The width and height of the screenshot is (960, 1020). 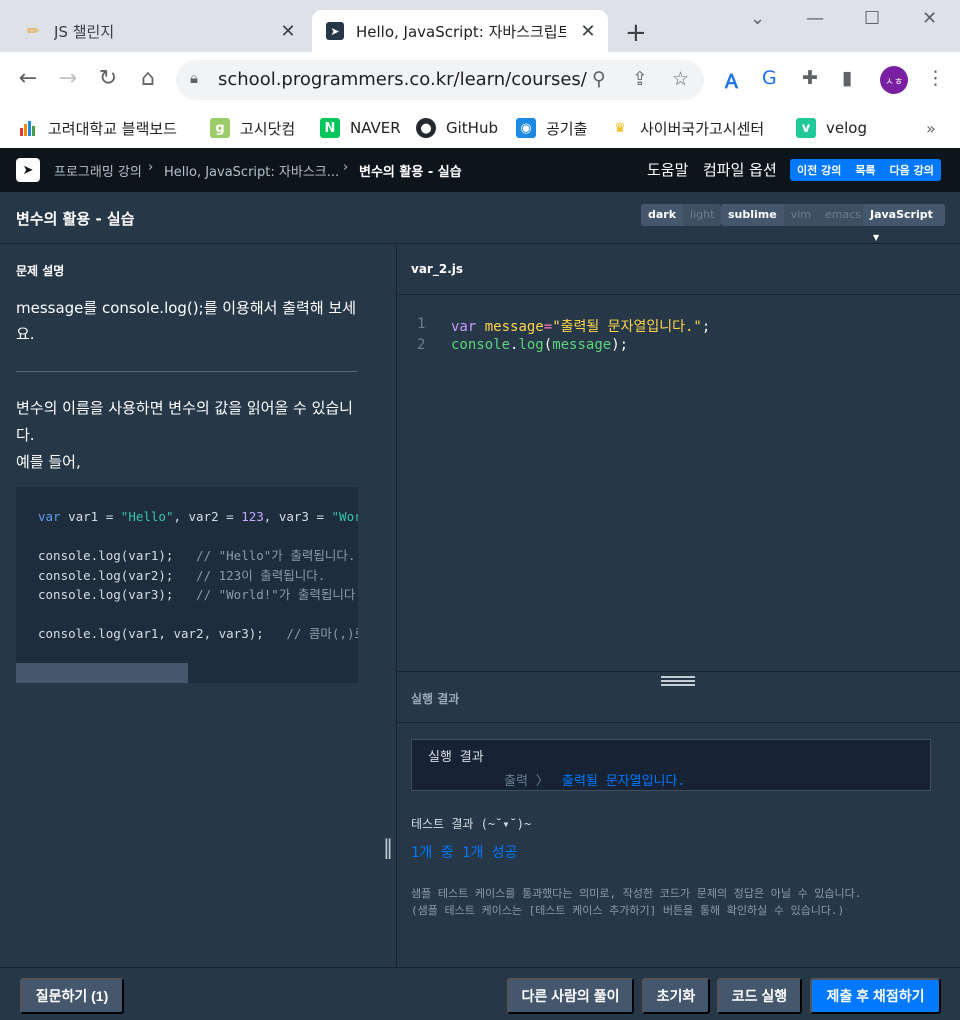 I want to click on run-result-box: 실행 결과 출력 〉 출력될 문자열입니다., so click(x=671, y=765).